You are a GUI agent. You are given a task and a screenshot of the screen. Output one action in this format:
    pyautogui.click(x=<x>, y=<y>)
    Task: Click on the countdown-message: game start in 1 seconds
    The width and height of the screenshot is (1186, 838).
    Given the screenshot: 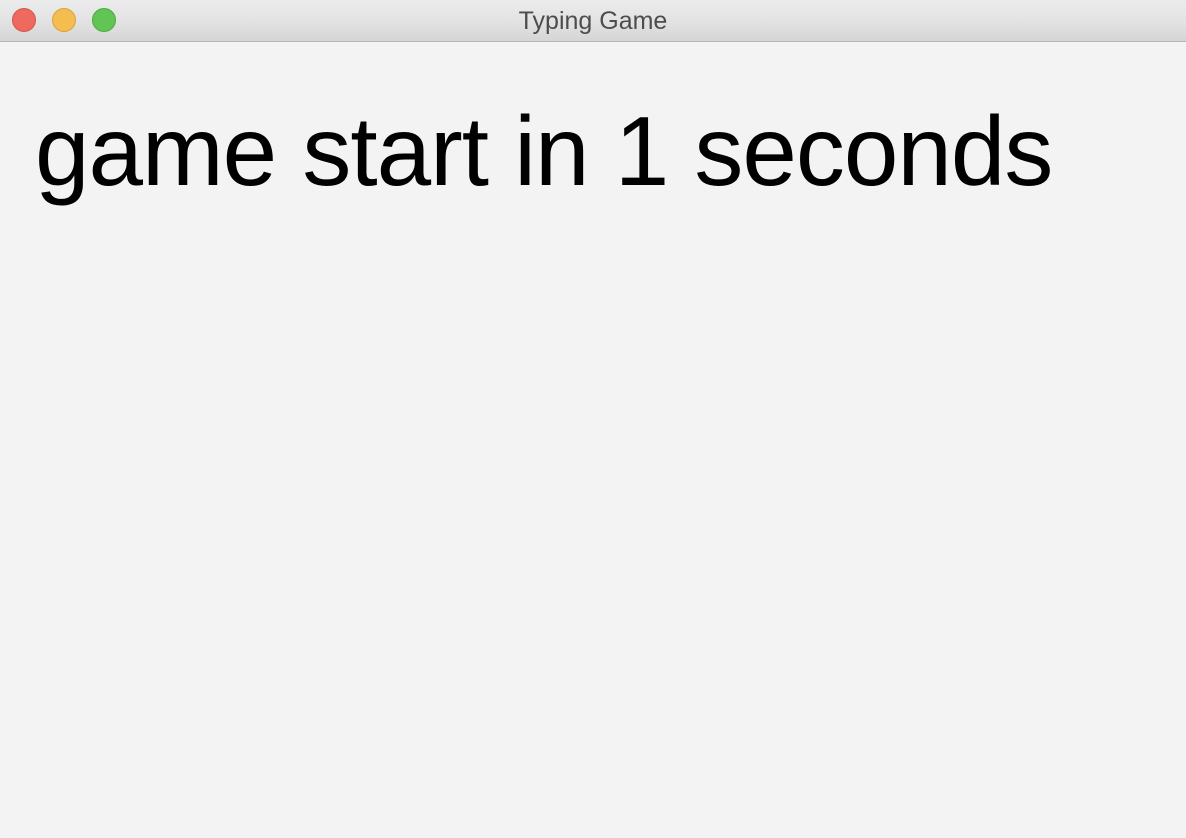 What is the action you would take?
    pyautogui.click(x=544, y=151)
    